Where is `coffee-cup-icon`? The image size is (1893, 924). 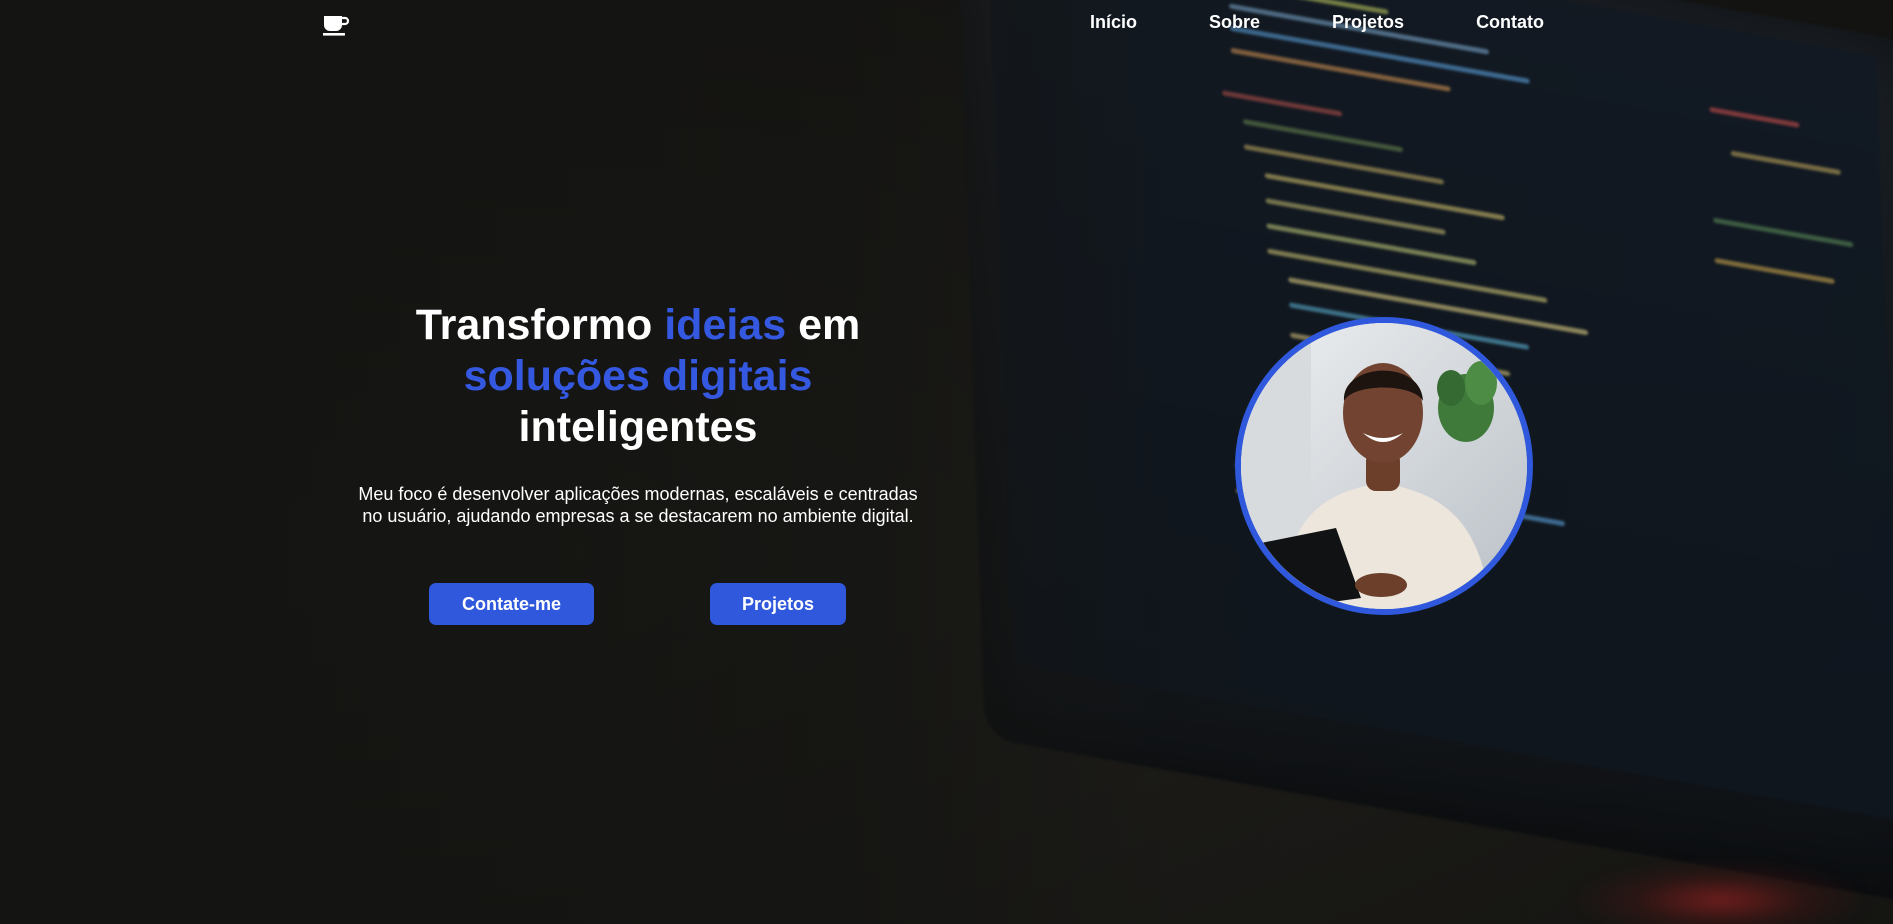 coffee-cup-icon is located at coordinates (336, 24).